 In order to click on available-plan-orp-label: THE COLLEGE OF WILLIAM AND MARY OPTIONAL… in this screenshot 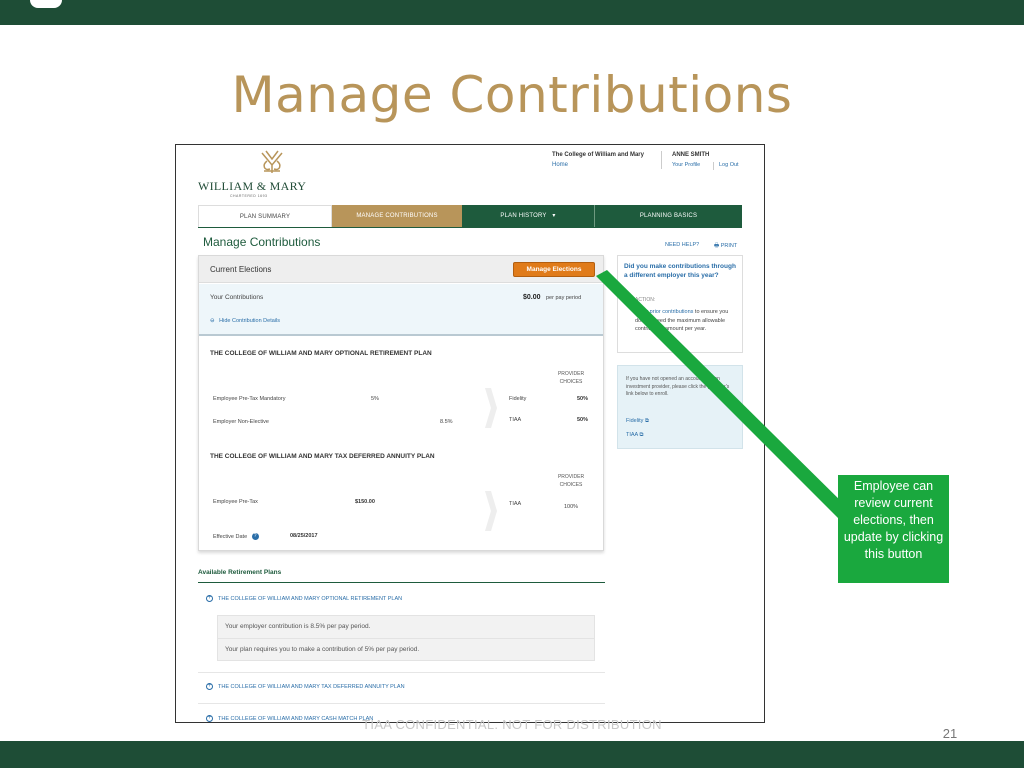, I will do `click(310, 598)`.